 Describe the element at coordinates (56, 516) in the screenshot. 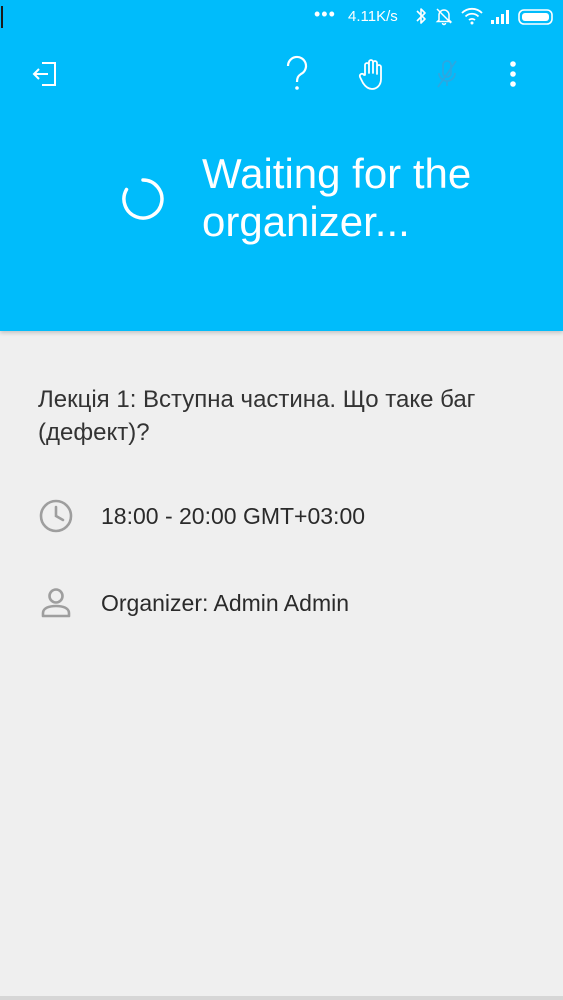

I see `clock-icon` at that location.